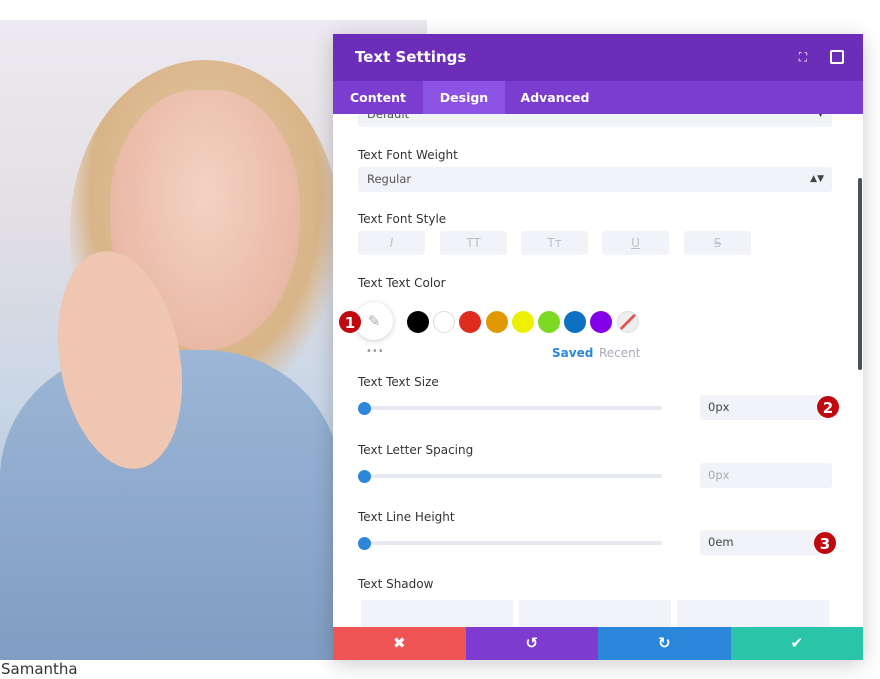 This screenshot has width=880, height=679. What do you see at coordinates (408, 155) in the screenshot?
I see `font-weight-label: Text Font Weight` at bounding box center [408, 155].